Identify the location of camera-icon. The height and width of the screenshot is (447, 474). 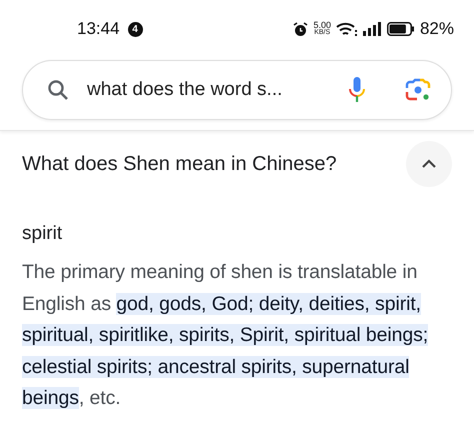
(418, 90).